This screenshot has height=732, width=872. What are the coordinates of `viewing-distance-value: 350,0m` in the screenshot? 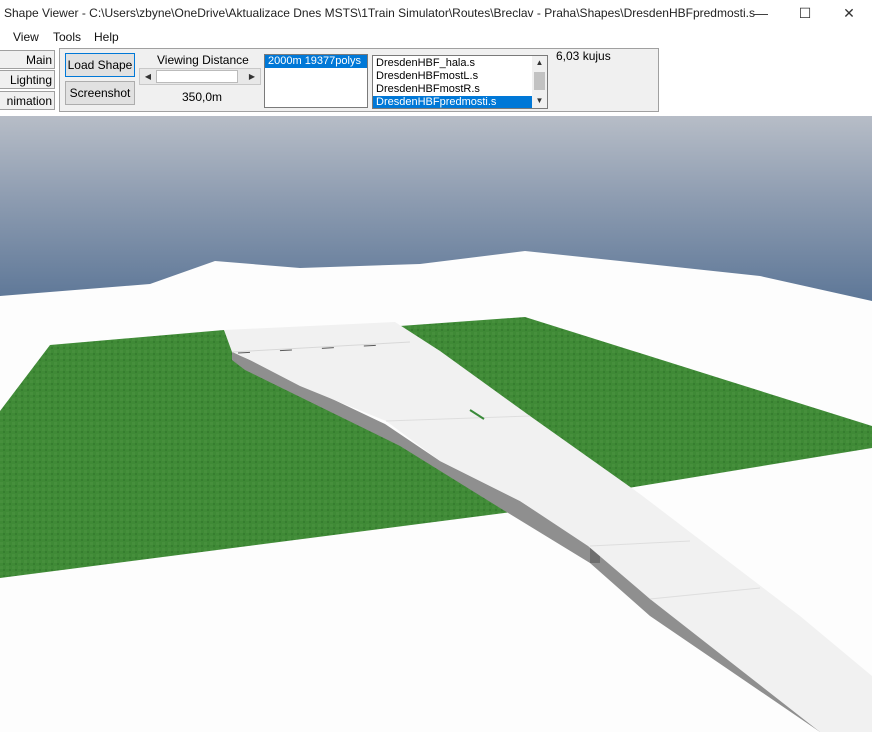 It's located at (202, 97).